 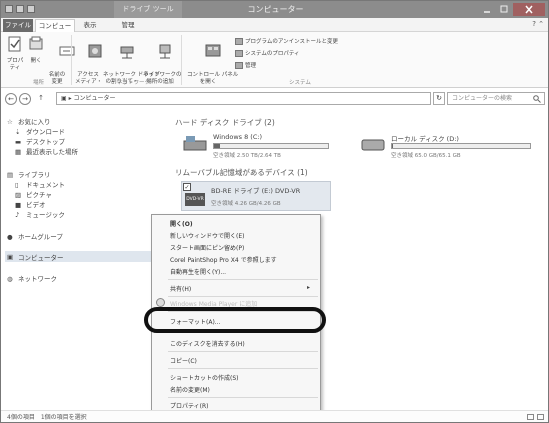 What do you see at coordinates (10, 174) in the screenshot?
I see `library-icon: ▤` at bounding box center [10, 174].